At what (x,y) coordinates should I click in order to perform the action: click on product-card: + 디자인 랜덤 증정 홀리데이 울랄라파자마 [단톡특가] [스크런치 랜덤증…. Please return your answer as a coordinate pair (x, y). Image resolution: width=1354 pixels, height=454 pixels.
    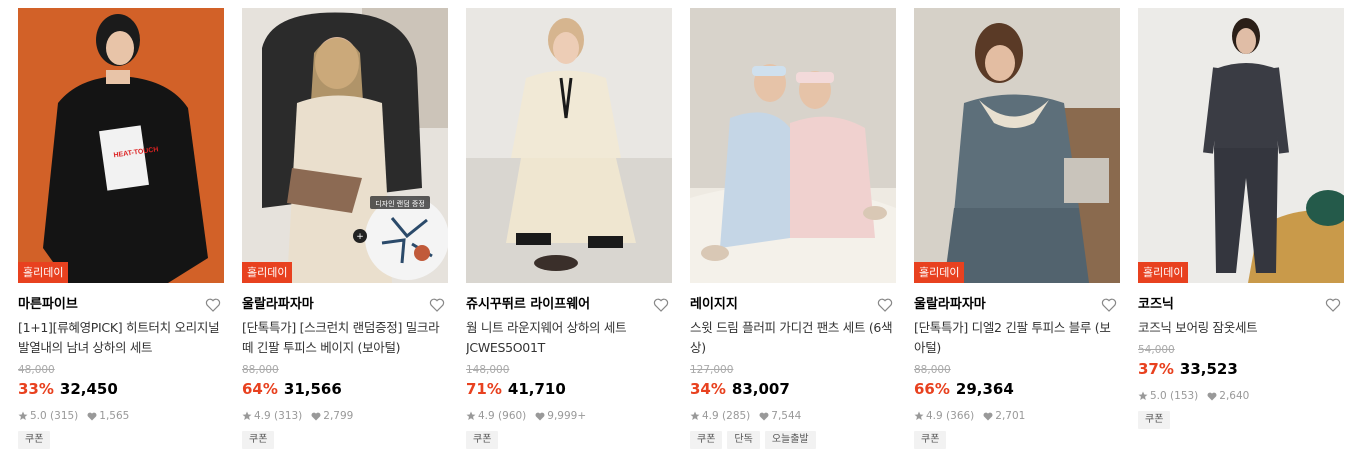
    Looking at the image, I should click on (345, 228).